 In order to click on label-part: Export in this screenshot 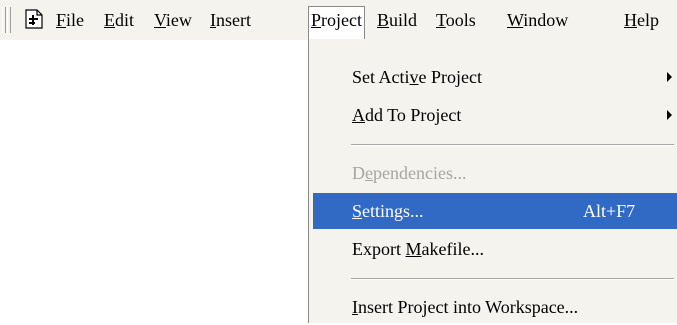, I will do `click(379, 249)`.